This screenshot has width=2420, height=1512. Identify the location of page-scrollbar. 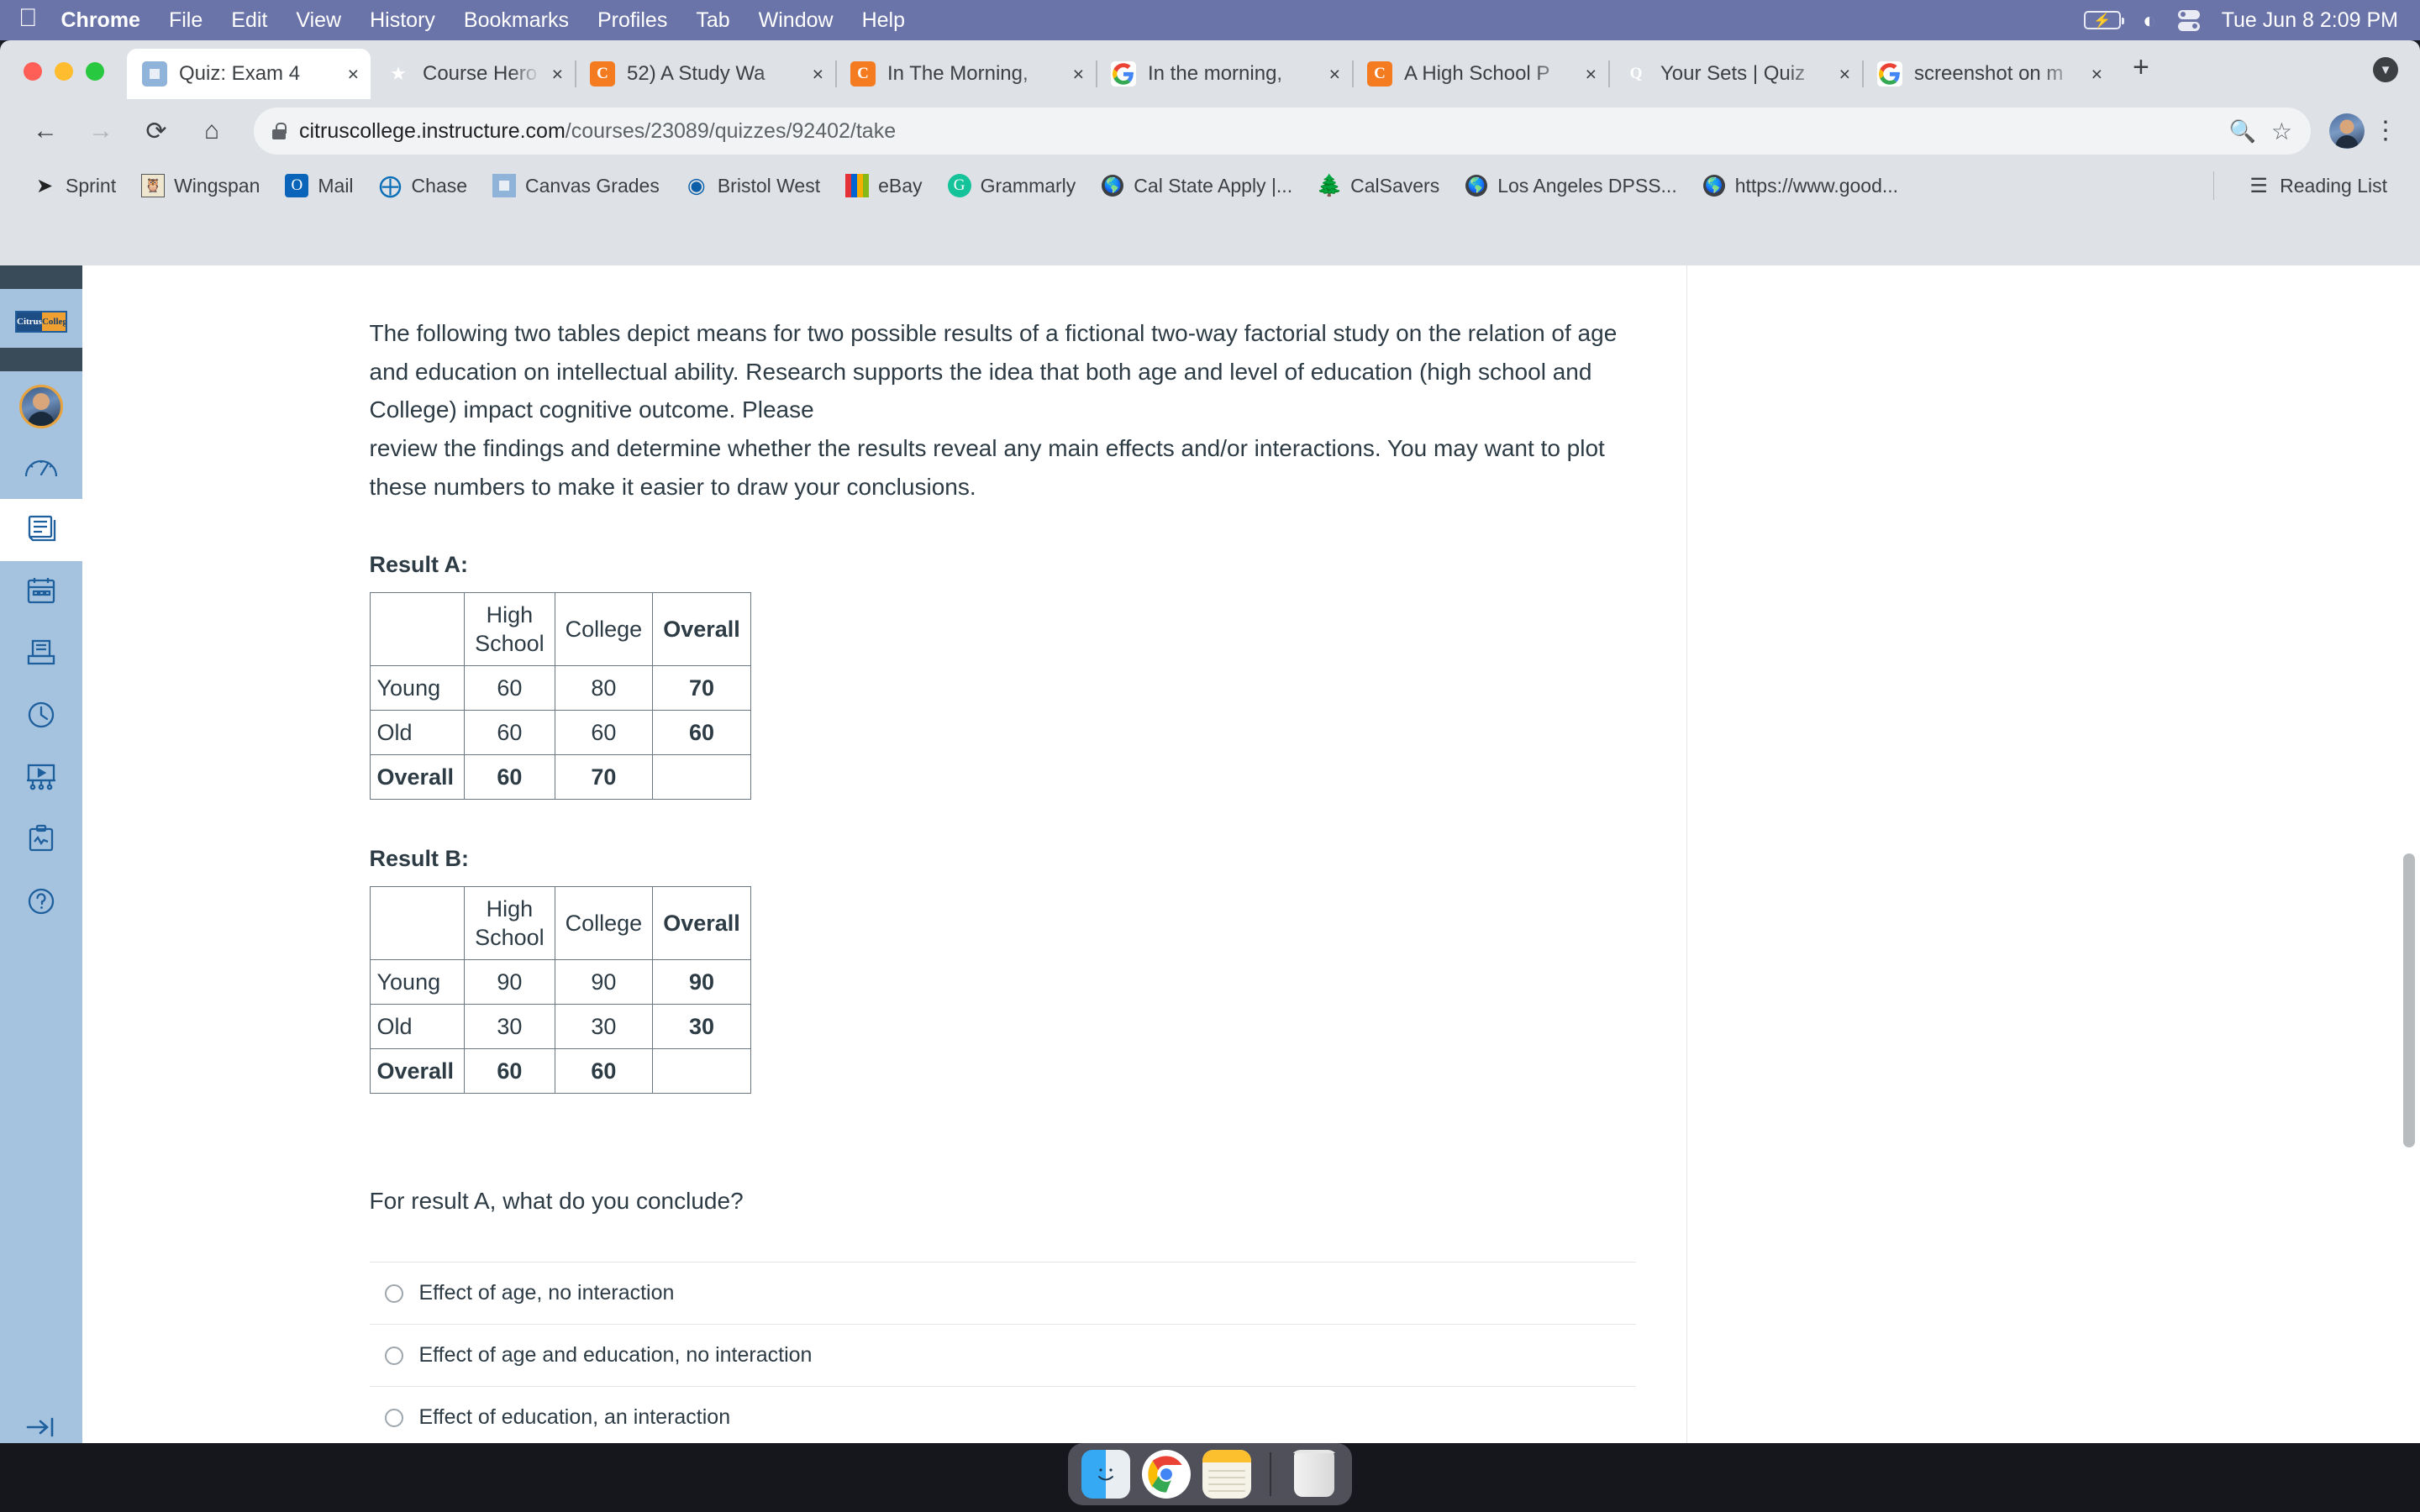
(2409, 874).